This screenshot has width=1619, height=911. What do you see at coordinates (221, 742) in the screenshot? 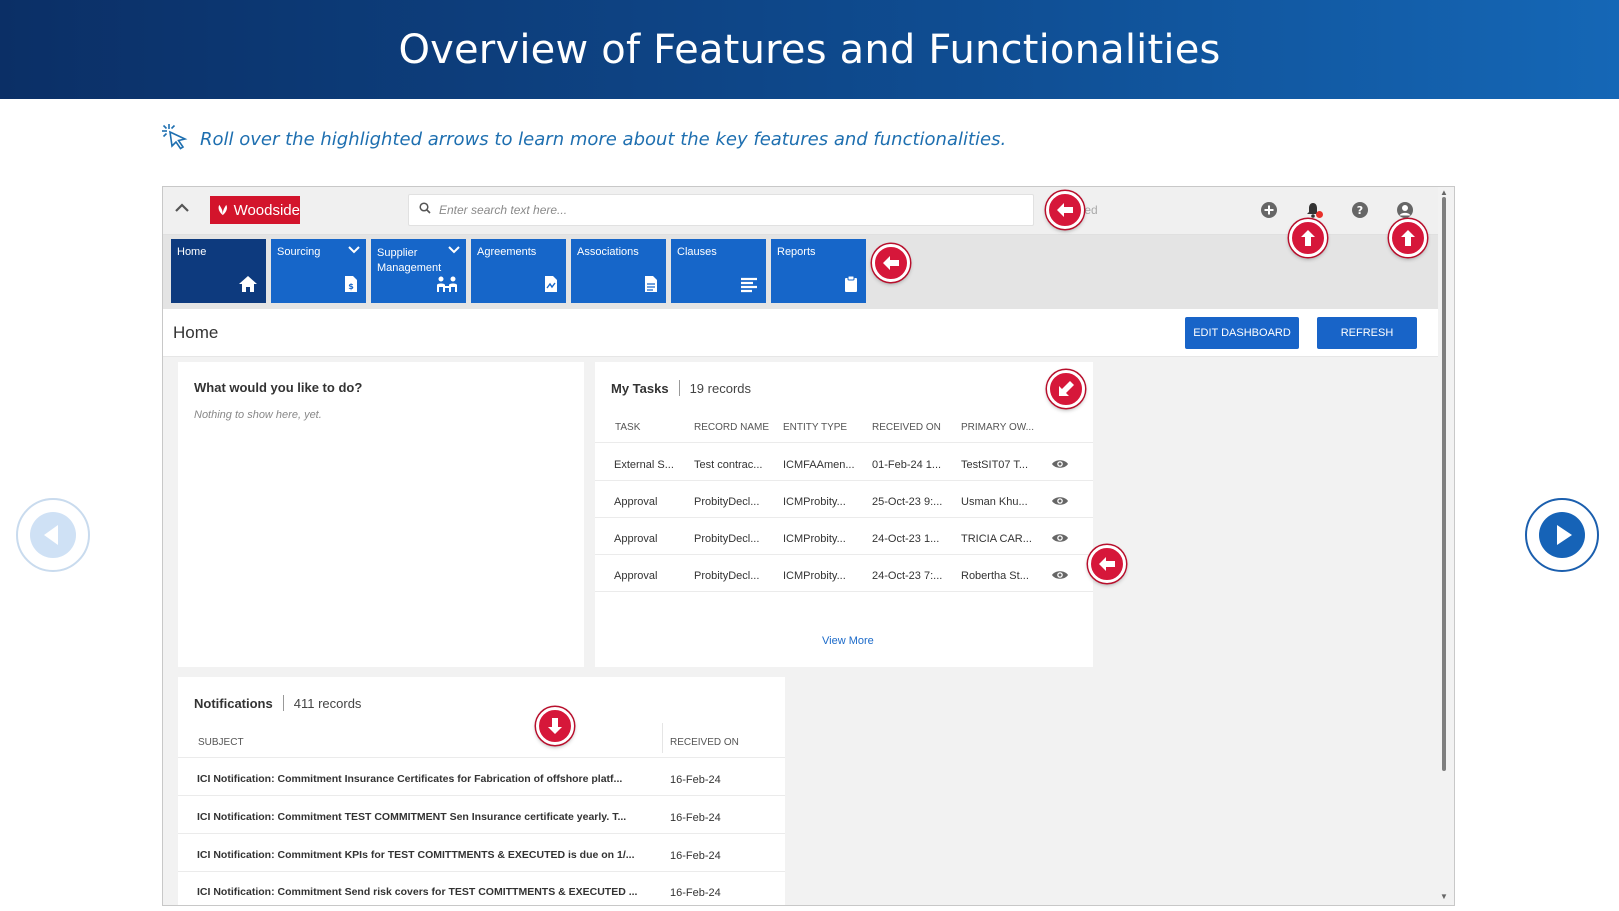
I see `column-header: SUBJECT` at bounding box center [221, 742].